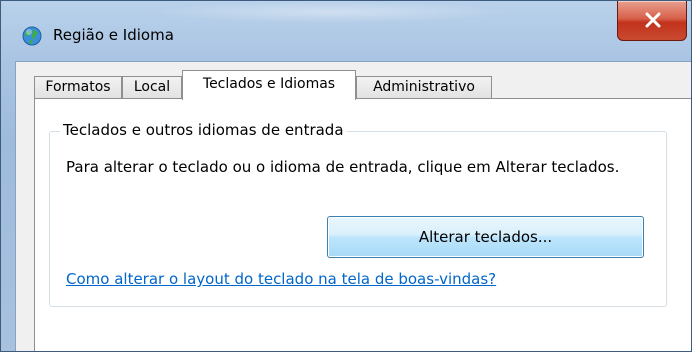 This screenshot has width=692, height=352. I want to click on window-title: Região e Idioma, so click(113, 35).